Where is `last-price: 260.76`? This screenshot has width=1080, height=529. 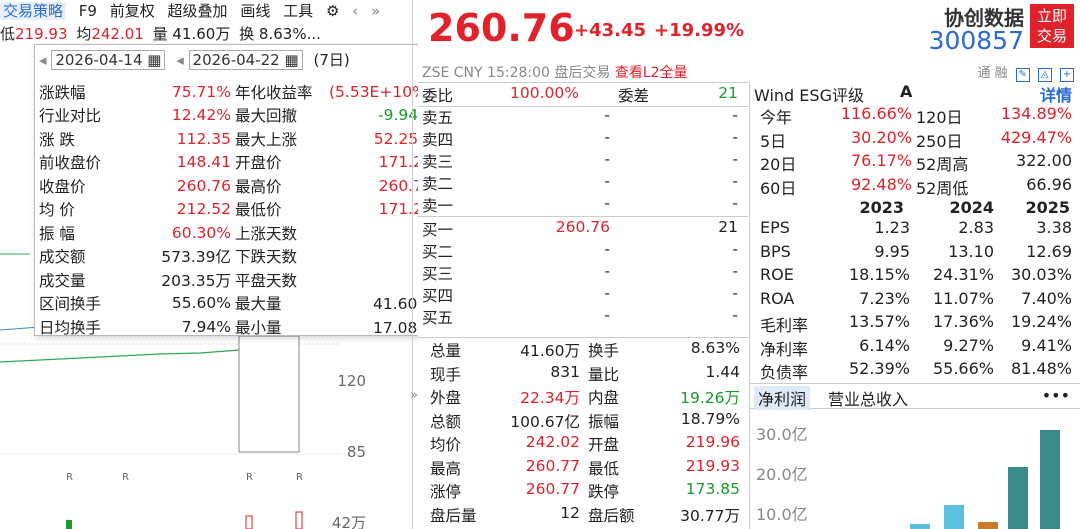
last-price: 260.76 is located at coordinates (501, 28).